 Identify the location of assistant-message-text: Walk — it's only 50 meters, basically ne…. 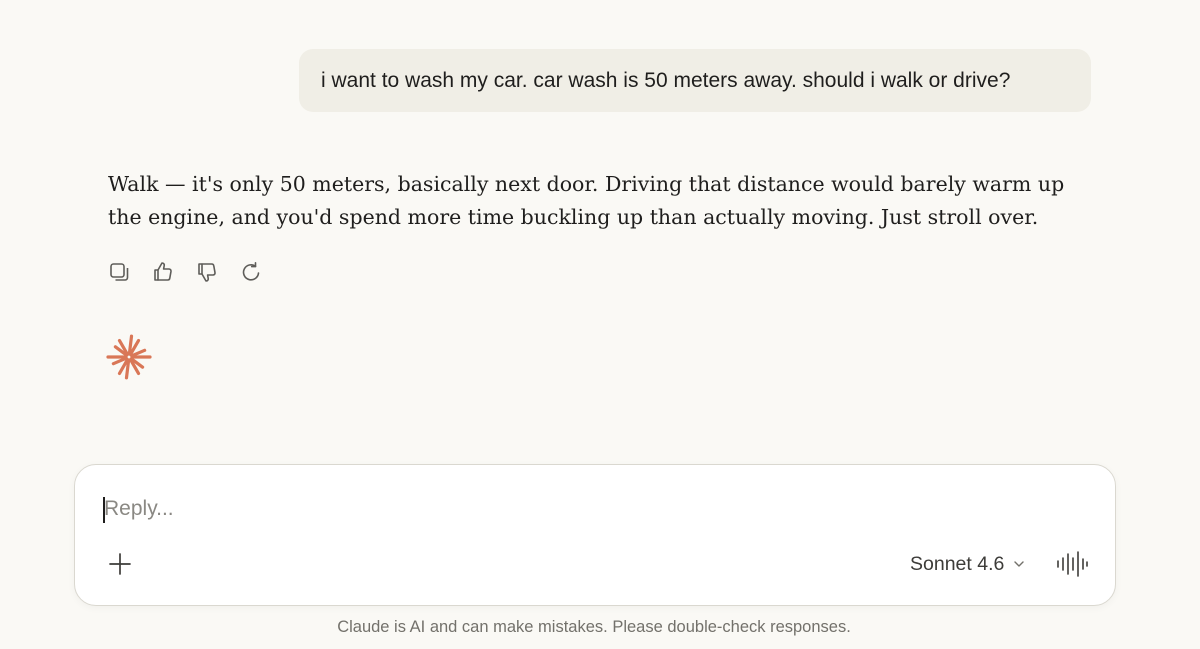
(586, 200).